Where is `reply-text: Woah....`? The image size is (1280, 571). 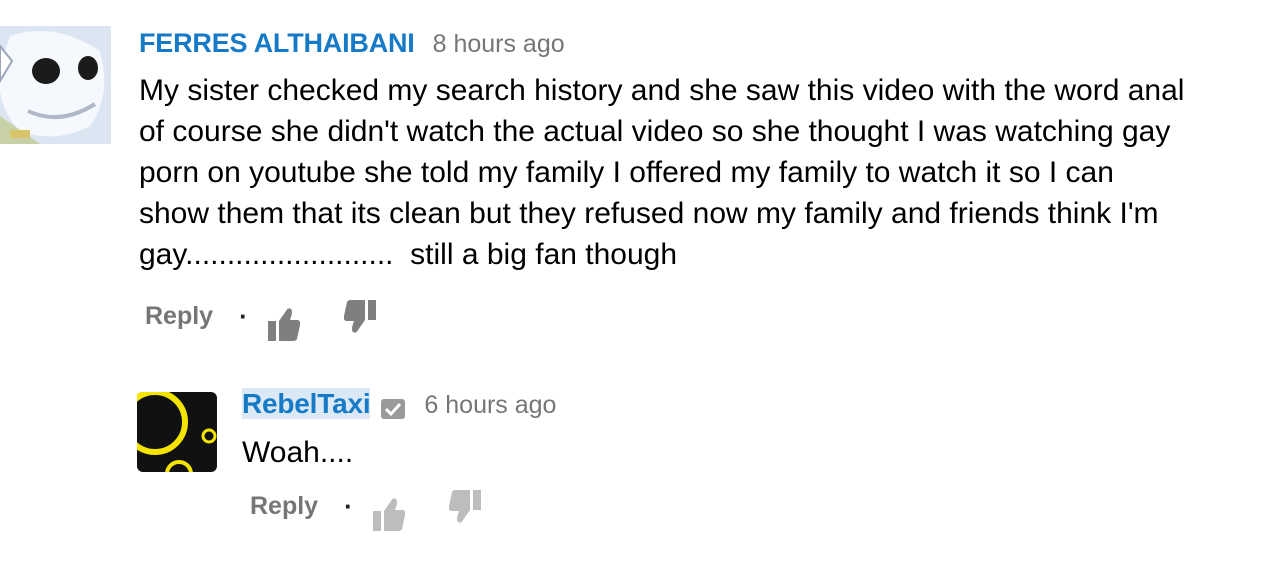 reply-text: Woah.... is located at coordinates (297, 452).